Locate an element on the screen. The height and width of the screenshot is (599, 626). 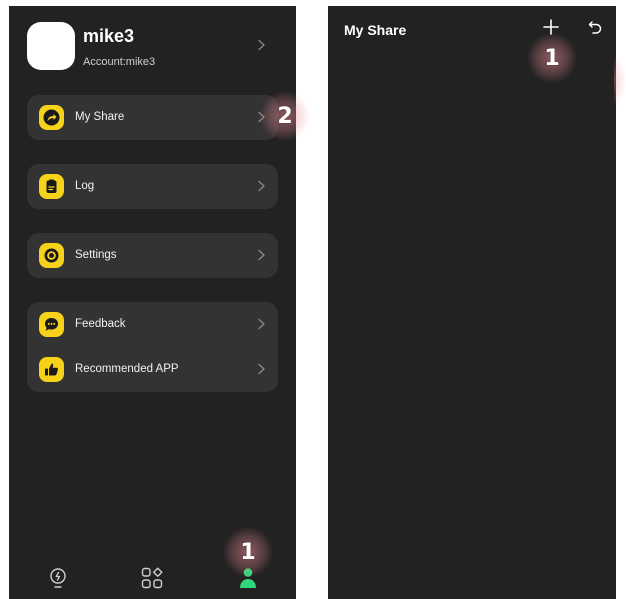
support-card: Feedback Recommended APP is located at coordinates (152, 347).